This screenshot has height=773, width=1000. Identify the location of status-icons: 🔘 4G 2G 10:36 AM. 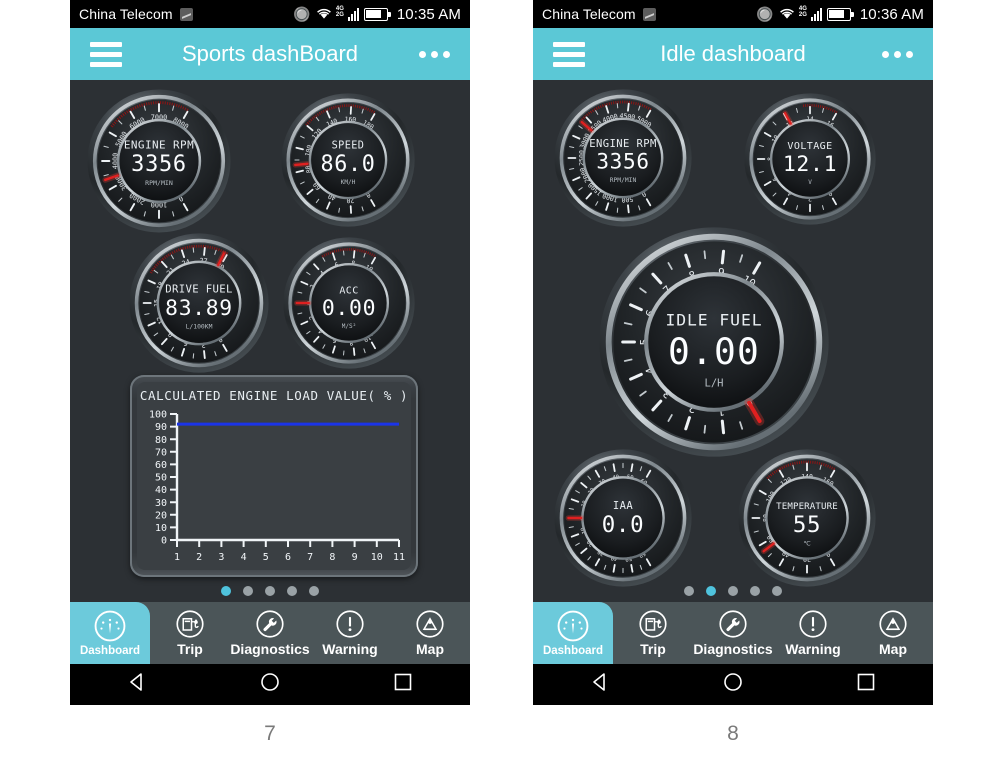
(840, 14).